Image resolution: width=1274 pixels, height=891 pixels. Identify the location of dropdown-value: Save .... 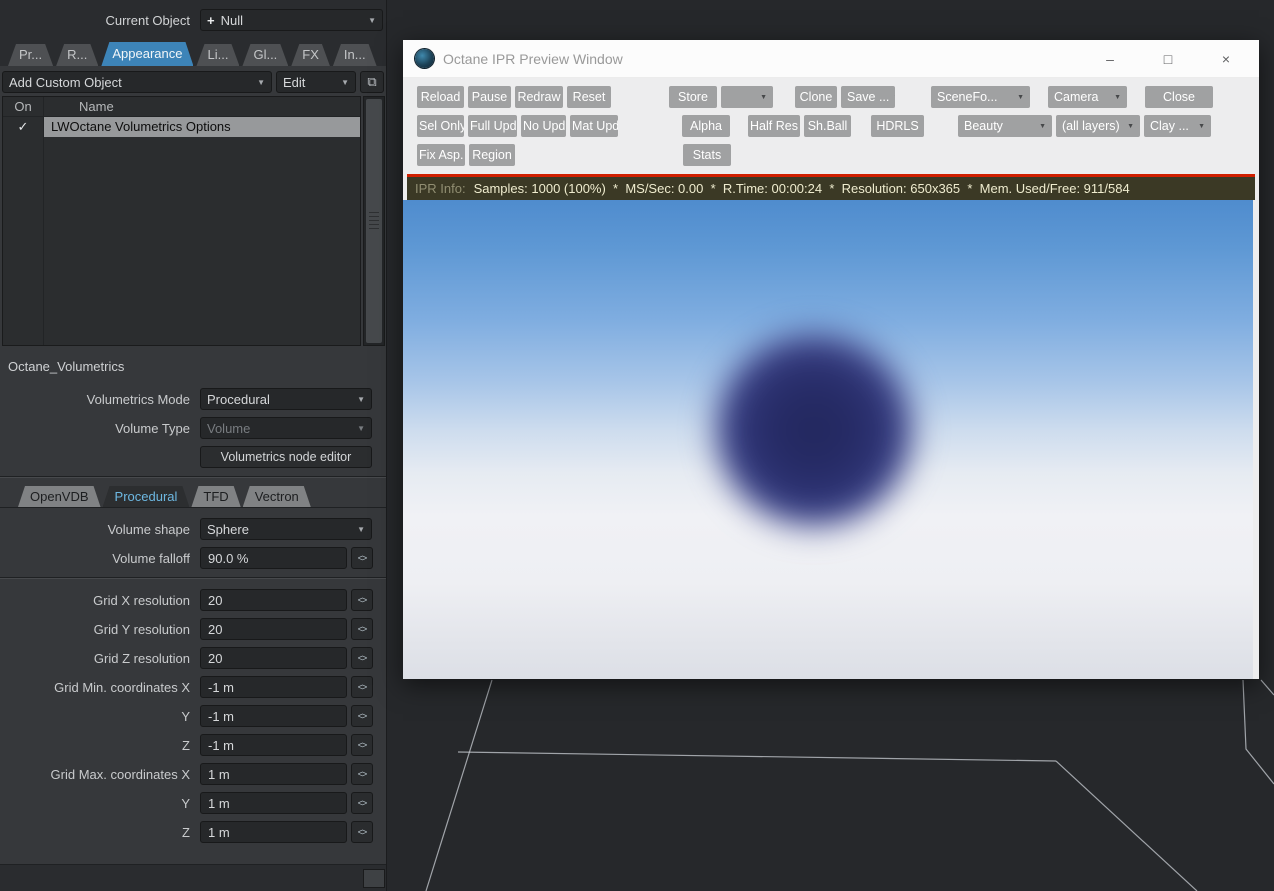
(868, 97).